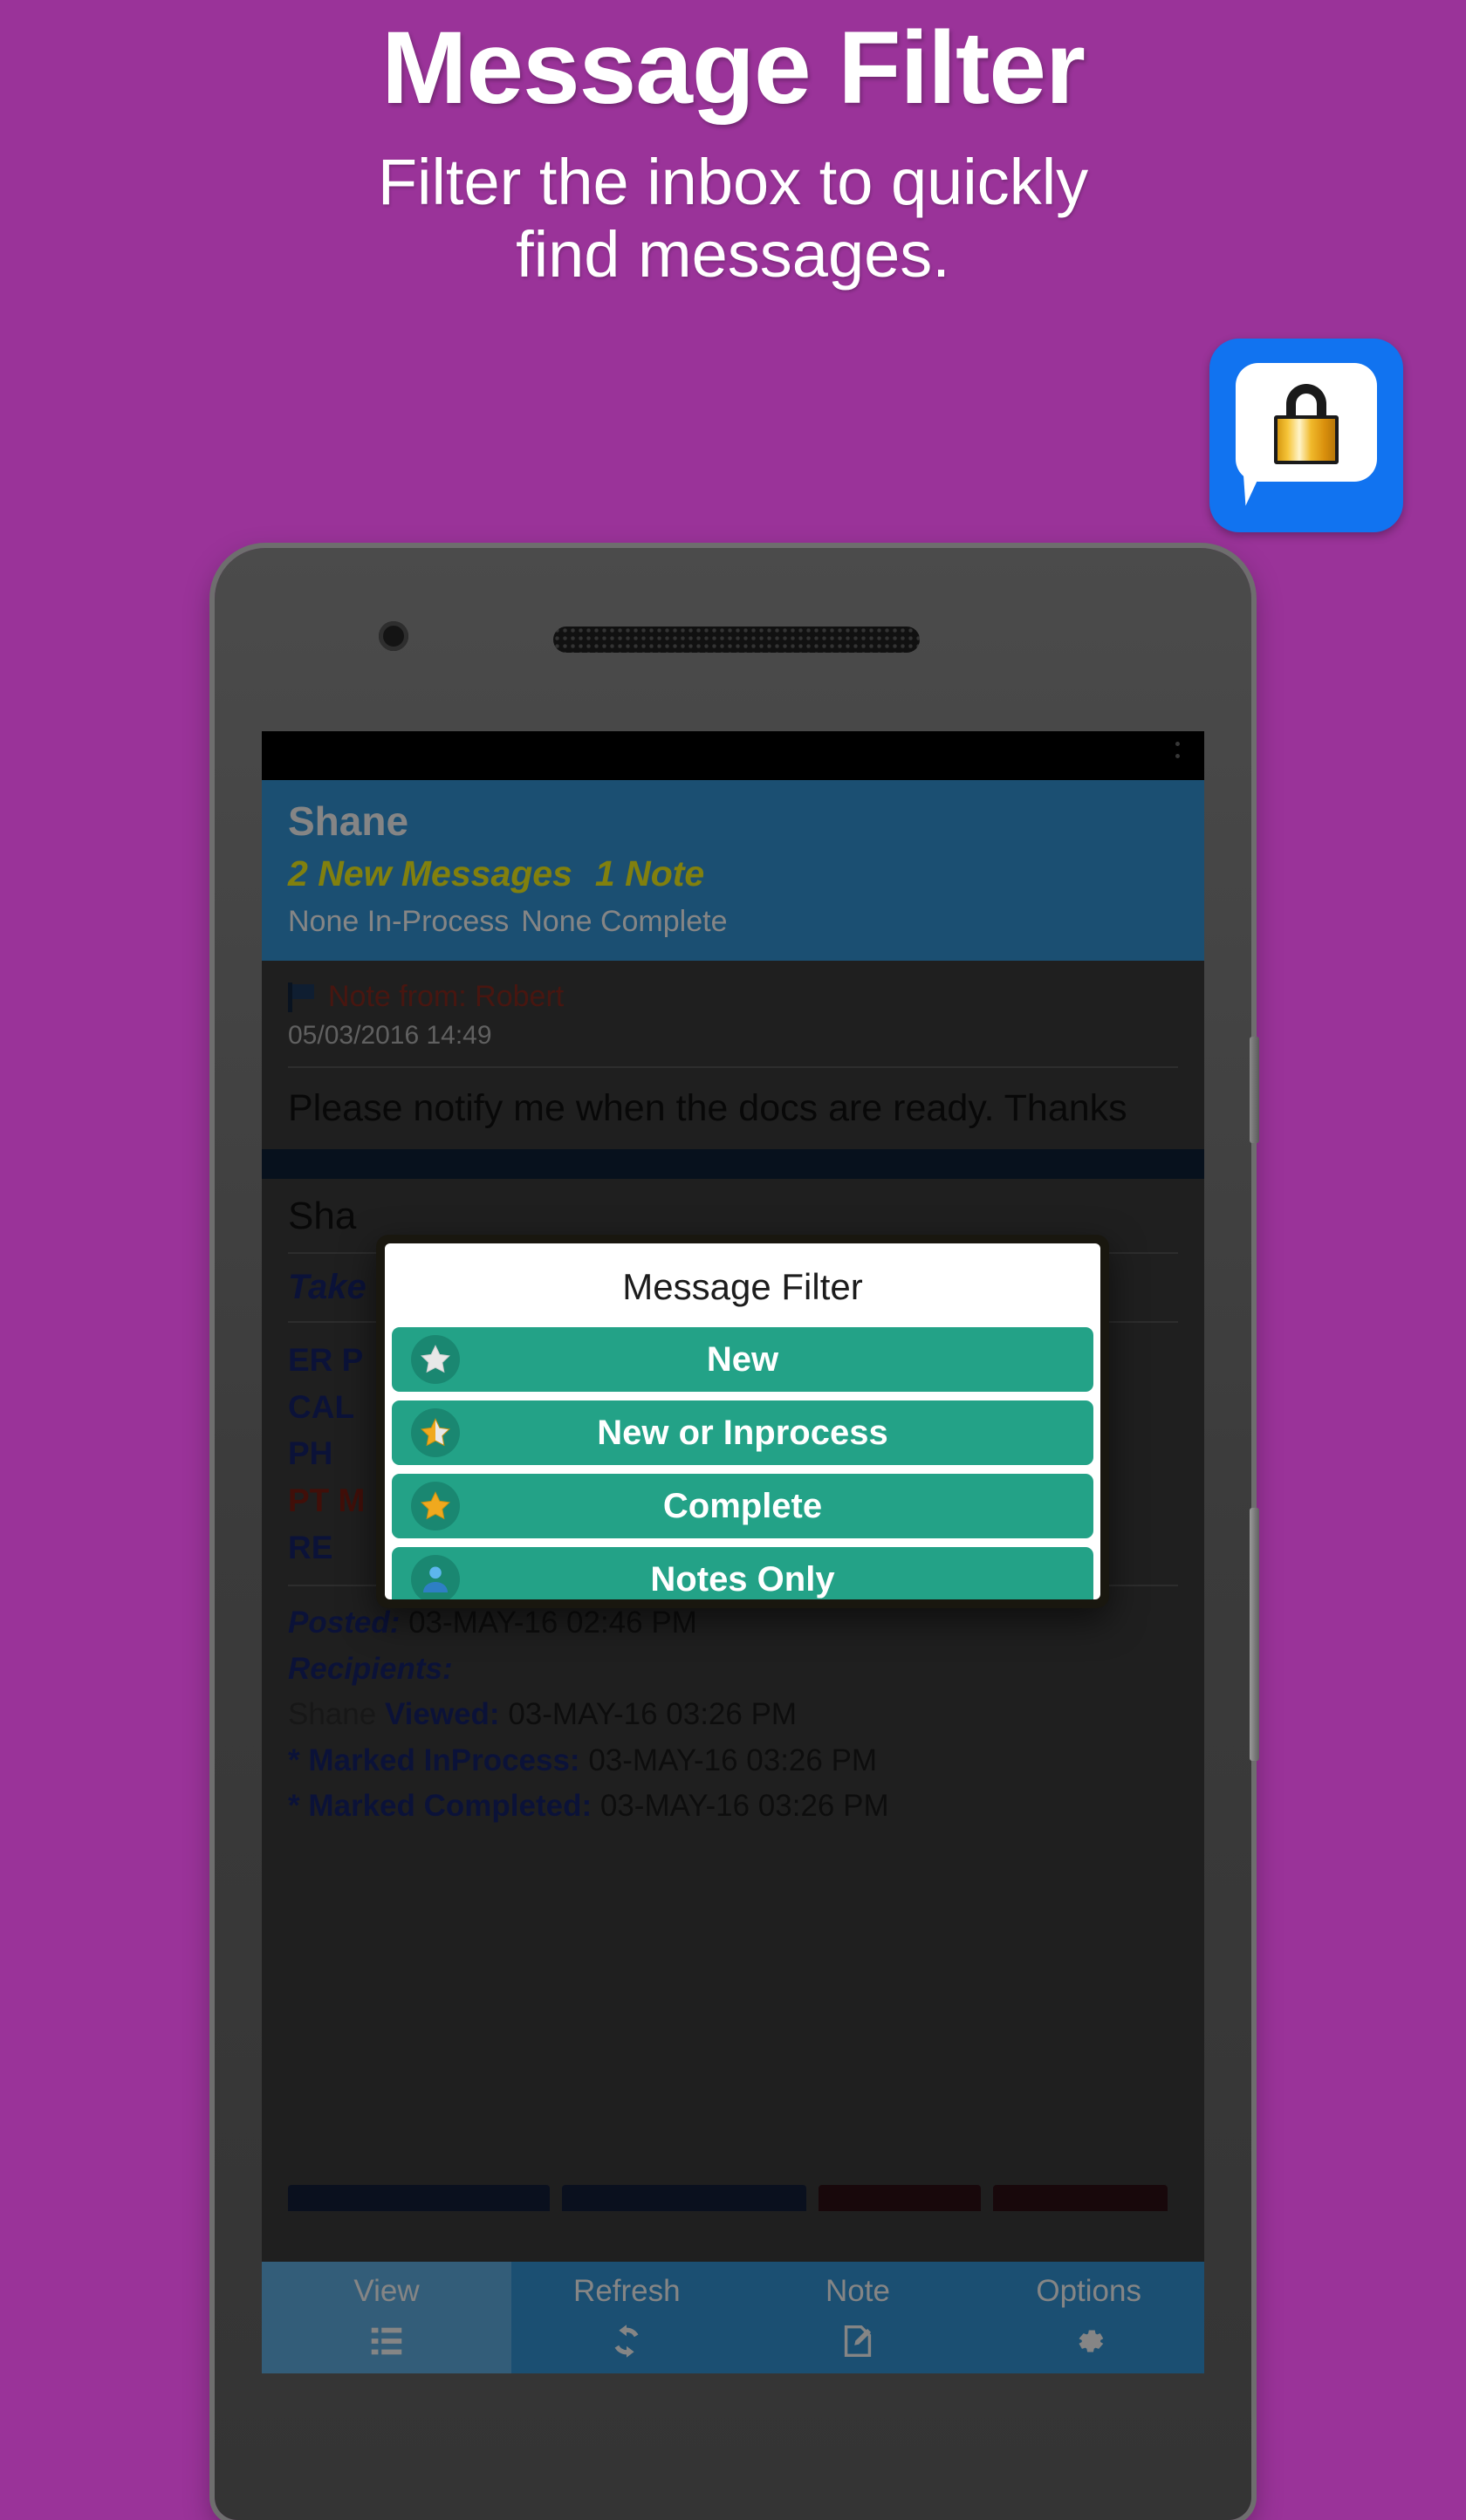 The image size is (1466, 2520). Describe the element at coordinates (742, 1286) in the screenshot. I see `dialog-title: Message Filter` at that location.